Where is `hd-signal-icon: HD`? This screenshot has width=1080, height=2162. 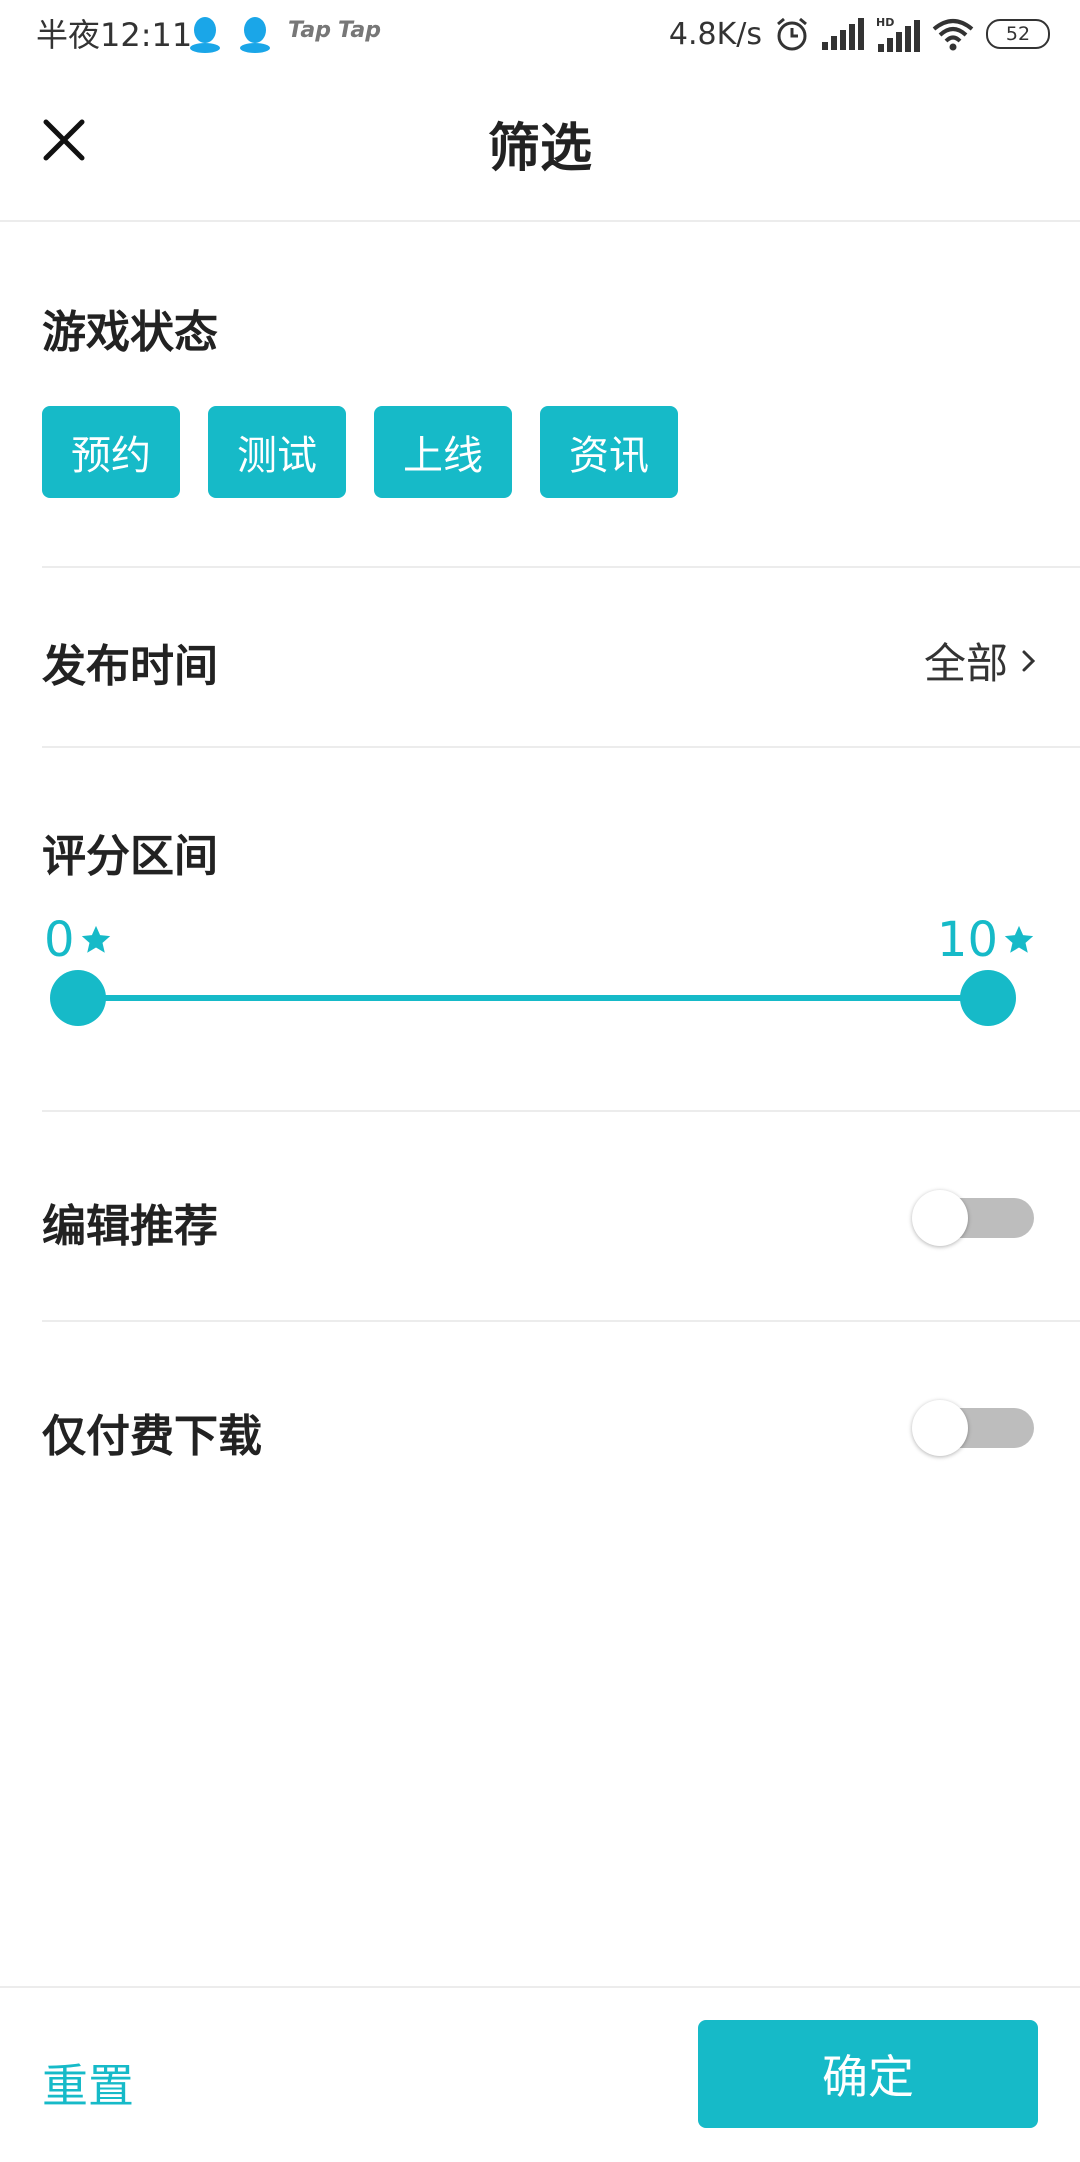 hd-signal-icon: HD is located at coordinates (898, 34).